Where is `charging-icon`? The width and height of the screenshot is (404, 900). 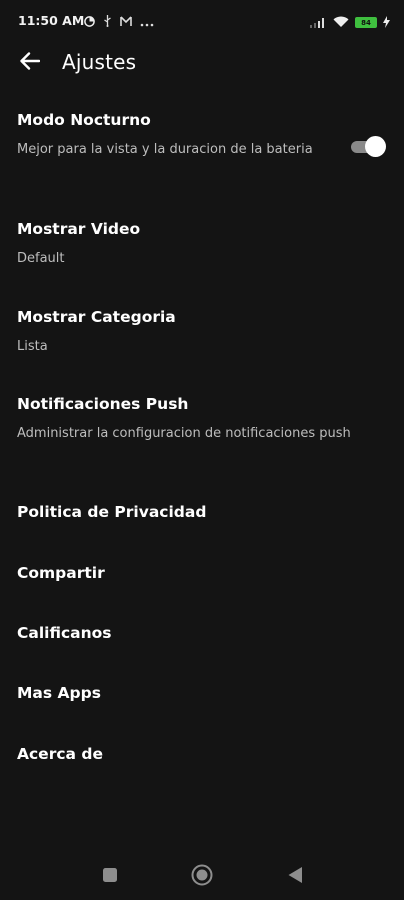
charging-icon is located at coordinates (386, 22).